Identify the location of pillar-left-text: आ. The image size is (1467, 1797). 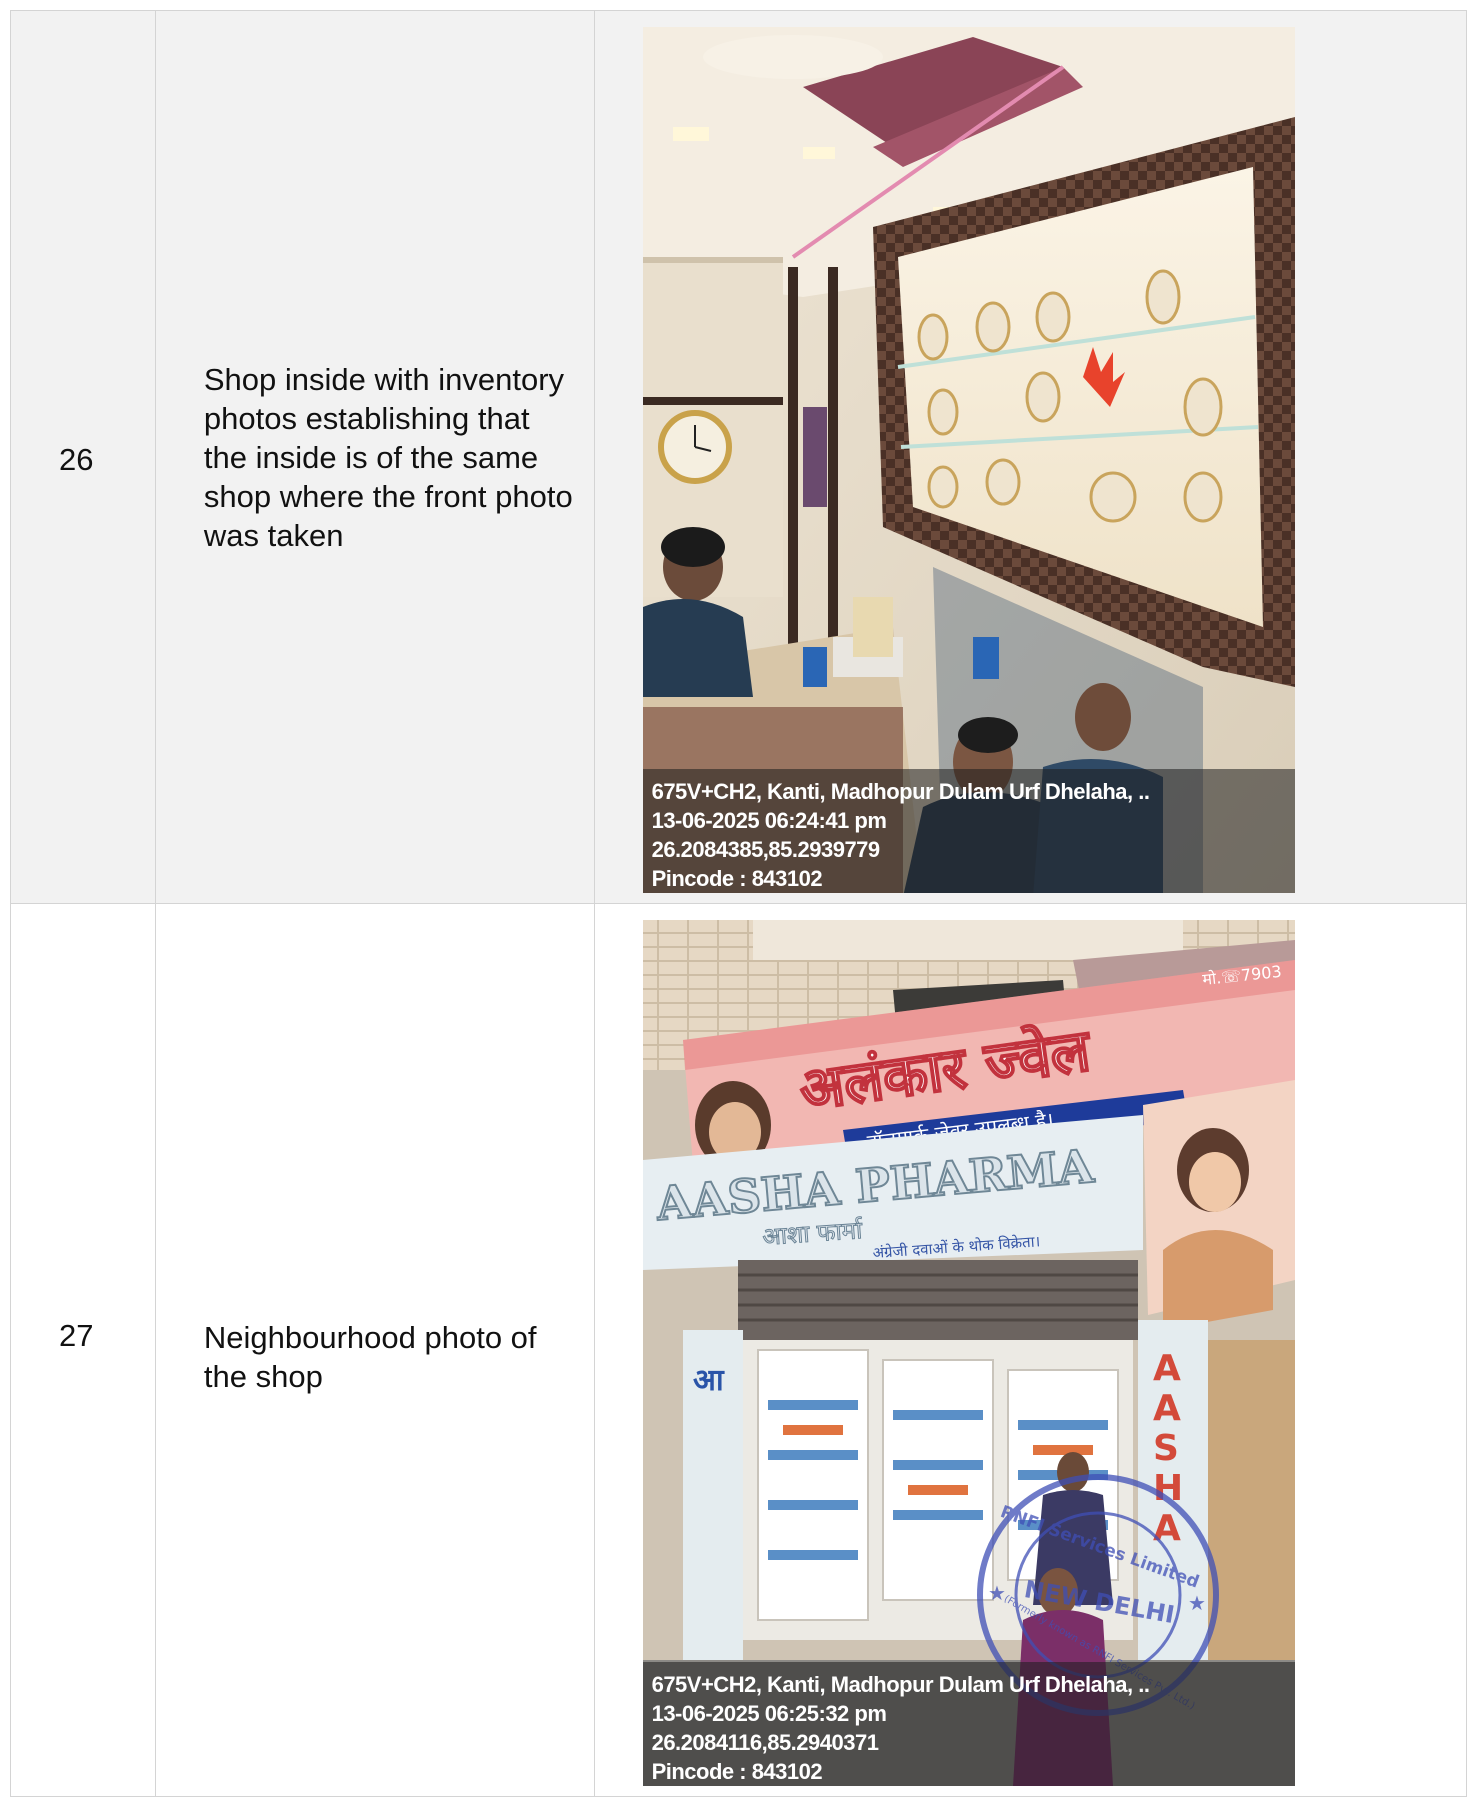
(709, 1380).